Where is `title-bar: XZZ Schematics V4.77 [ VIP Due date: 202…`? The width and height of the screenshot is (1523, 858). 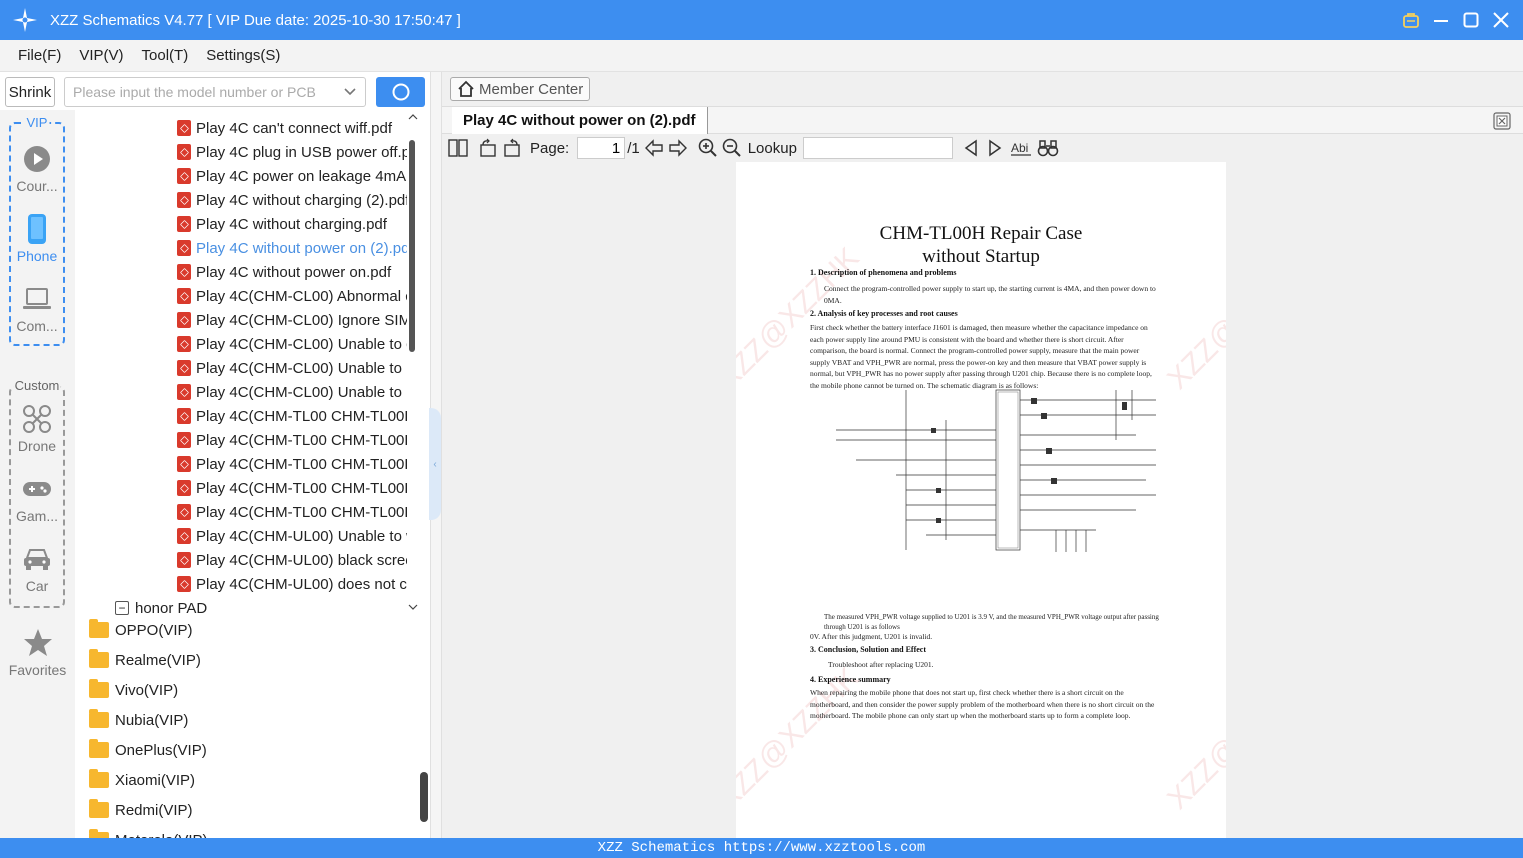
title-bar: XZZ Schematics V4.77 [ VIP Due date: 202… is located at coordinates (761, 20).